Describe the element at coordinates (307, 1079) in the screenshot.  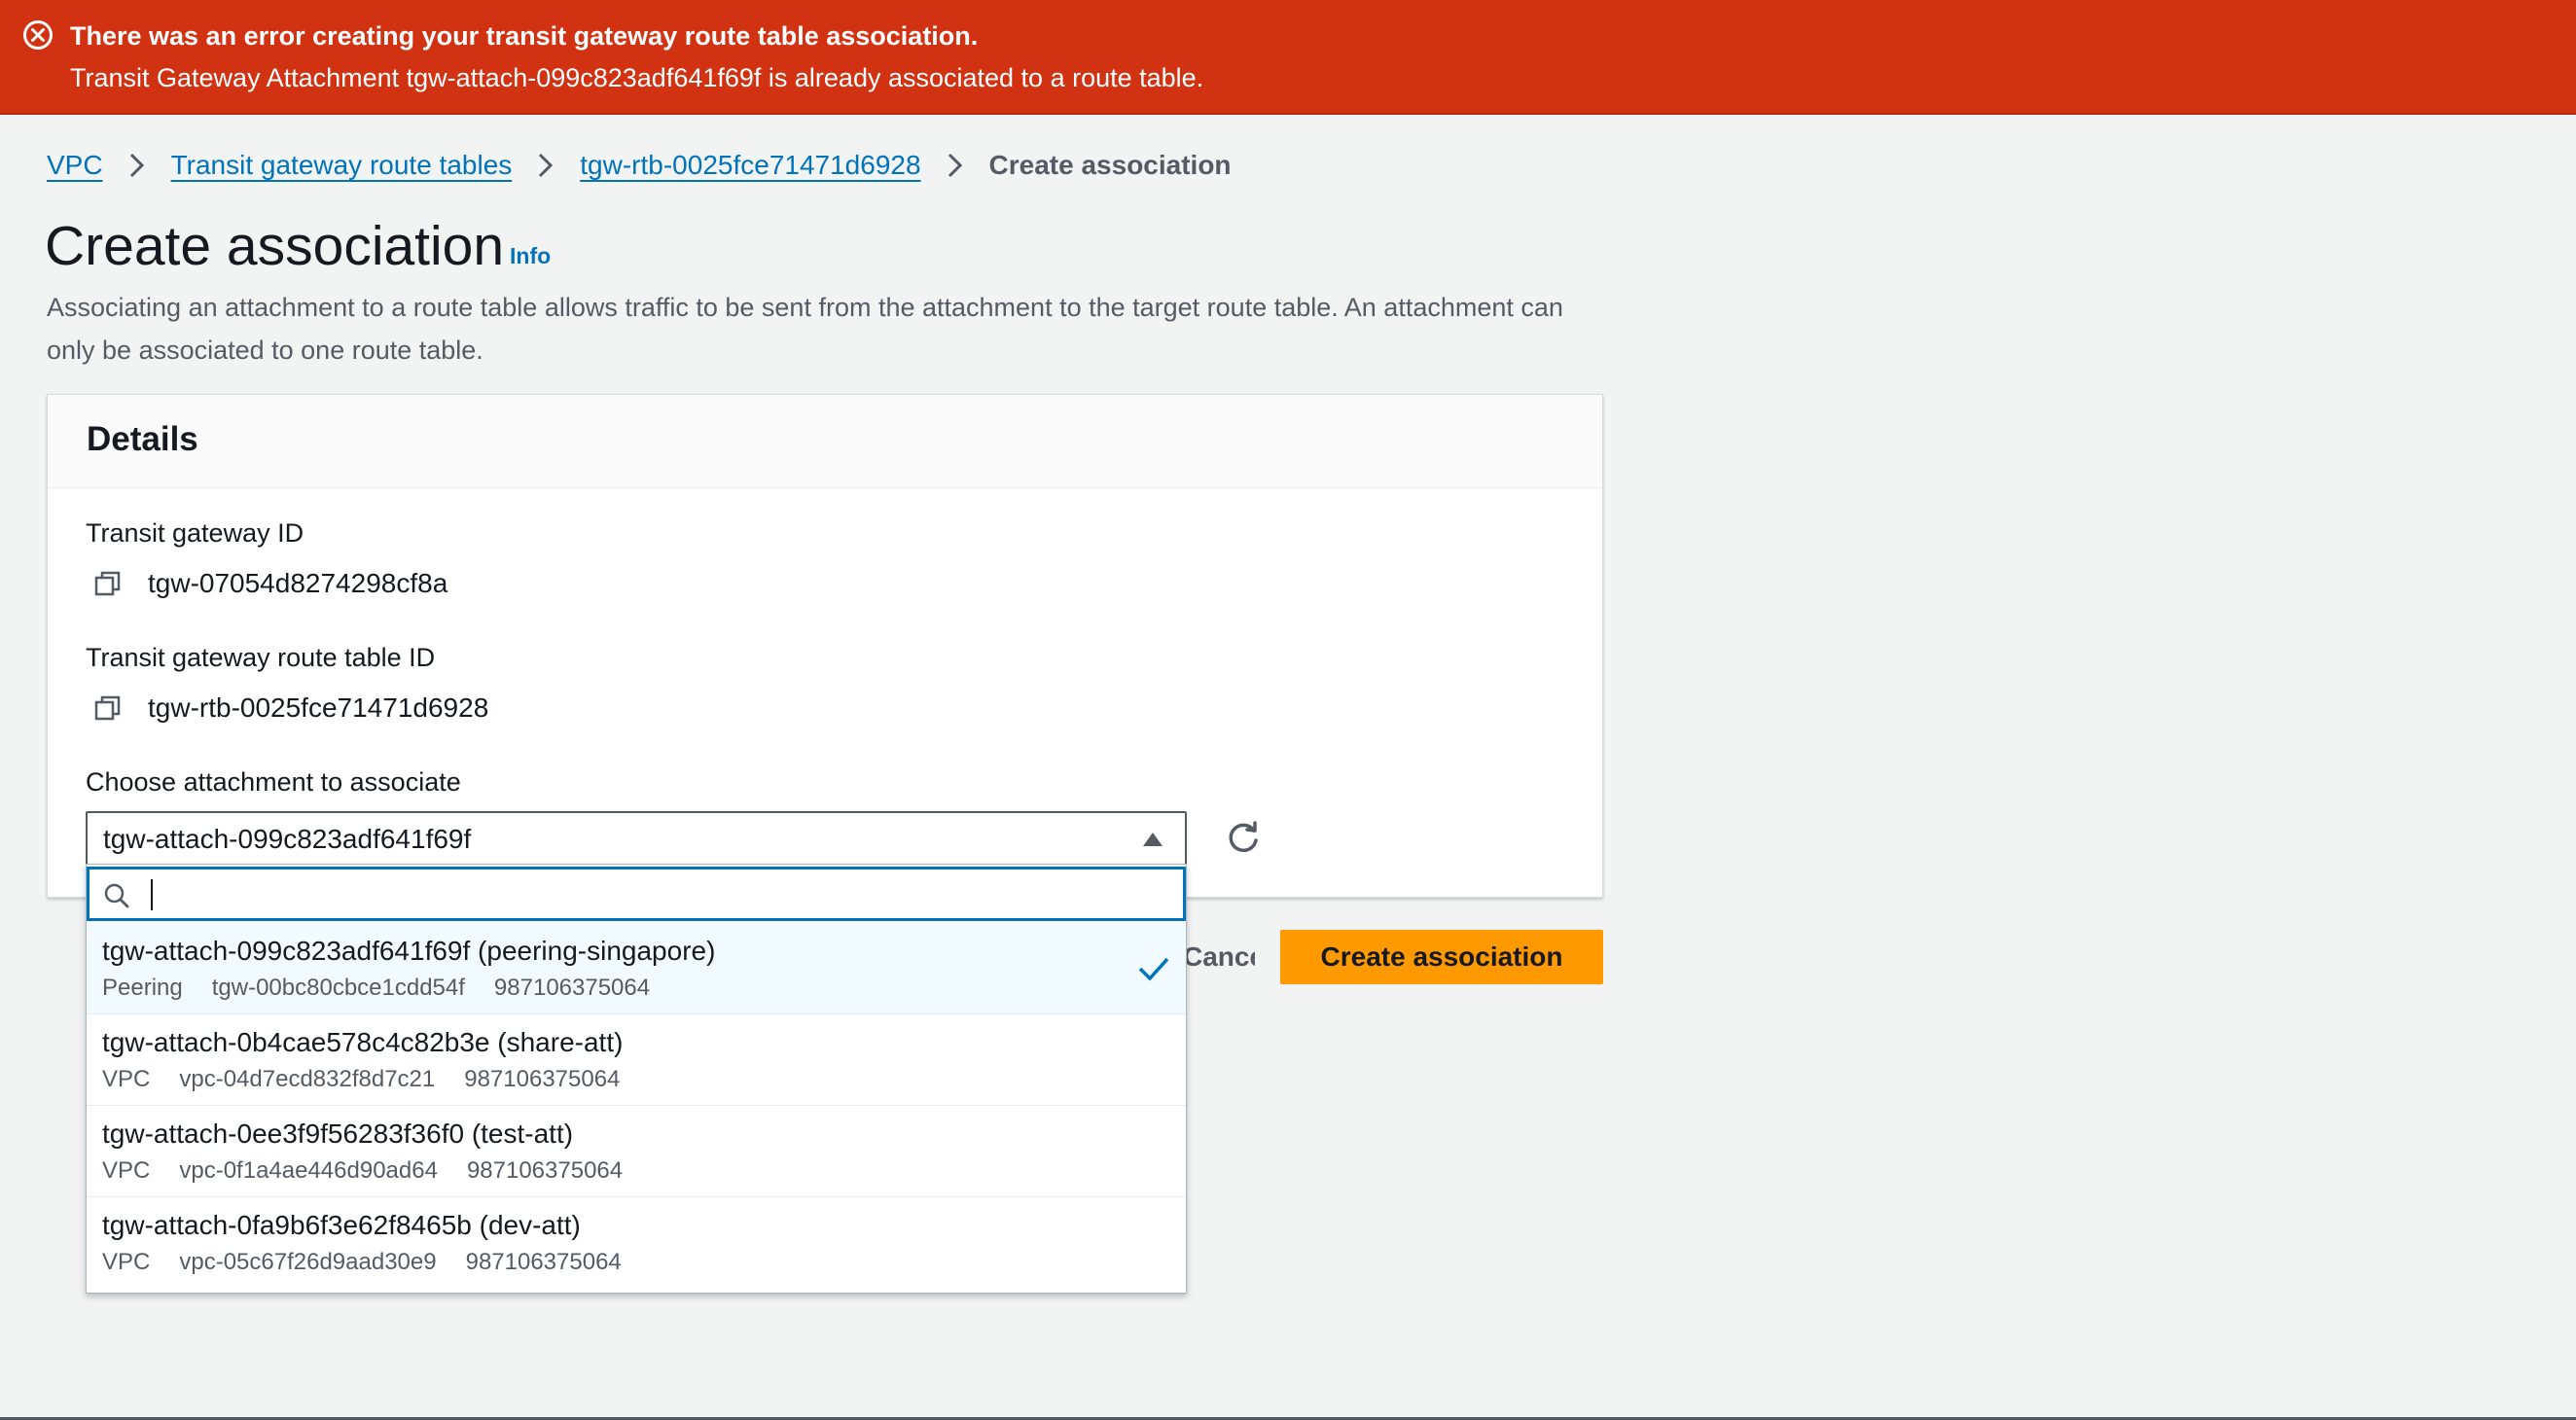
I see `option-resource: vpc-04d7ecd832f8d7c21` at that location.